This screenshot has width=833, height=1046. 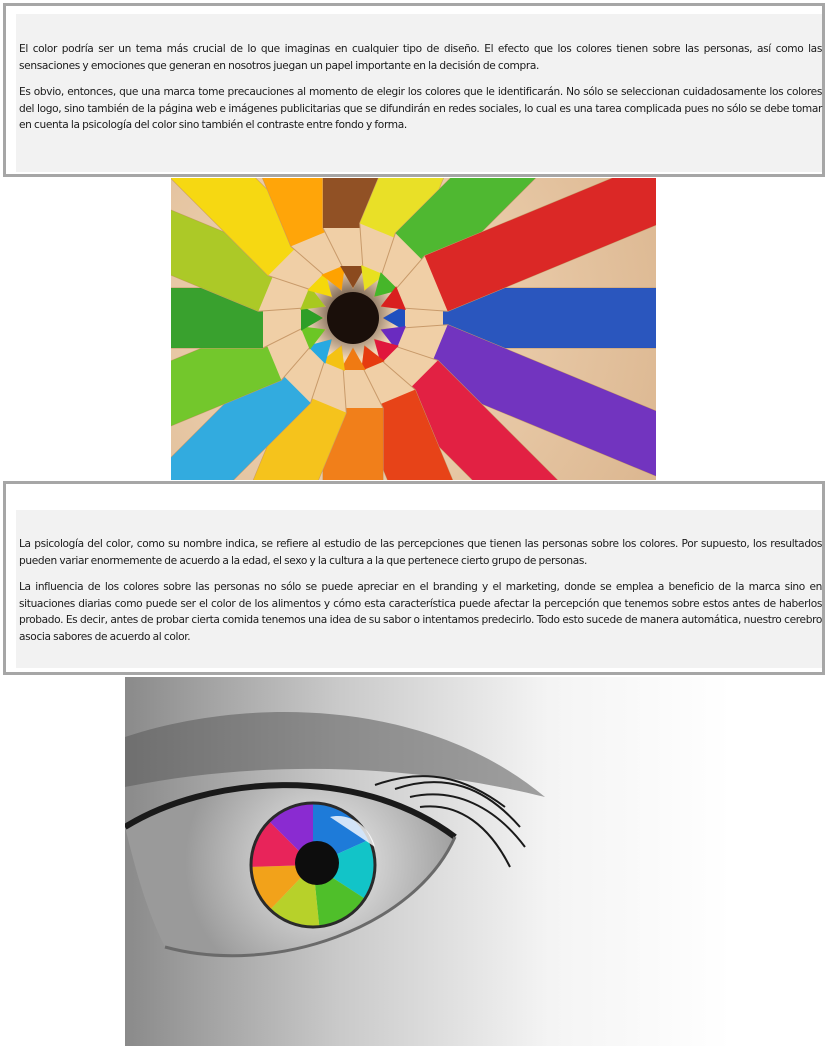 What do you see at coordinates (317, 863) in the screenshot?
I see `pupil` at bounding box center [317, 863].